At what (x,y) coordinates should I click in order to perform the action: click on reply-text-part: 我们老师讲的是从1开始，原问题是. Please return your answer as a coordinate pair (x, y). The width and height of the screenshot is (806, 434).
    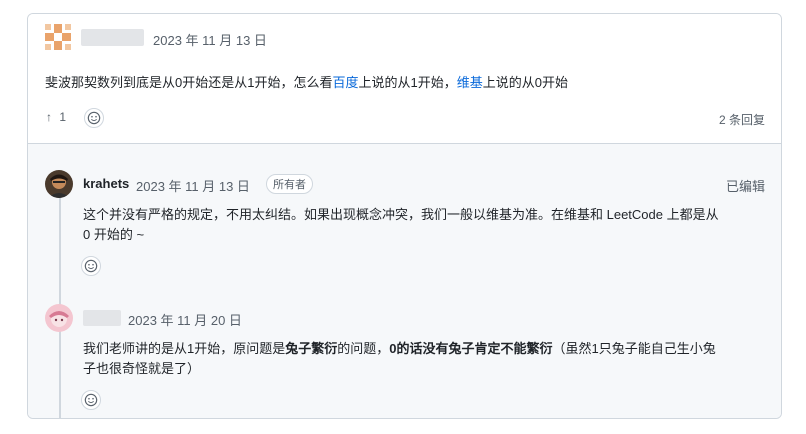
    Looking at the image, I should click on (184, 348).